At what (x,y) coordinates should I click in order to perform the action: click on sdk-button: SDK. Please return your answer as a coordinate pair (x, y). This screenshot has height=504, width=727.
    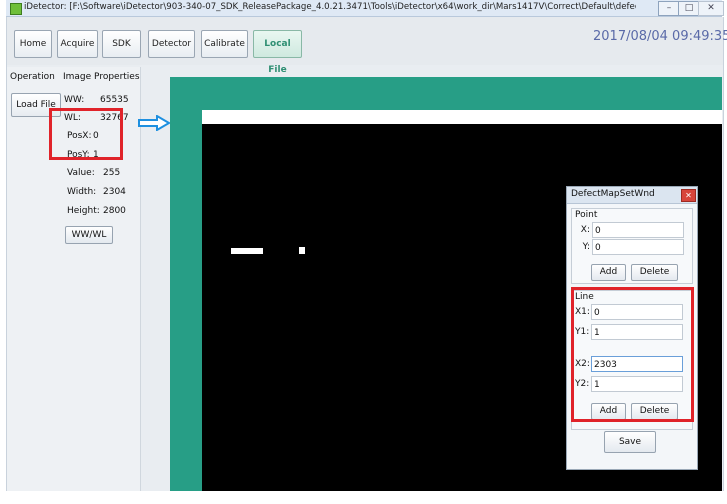
    Looking at the image, I should click on (121, 44).